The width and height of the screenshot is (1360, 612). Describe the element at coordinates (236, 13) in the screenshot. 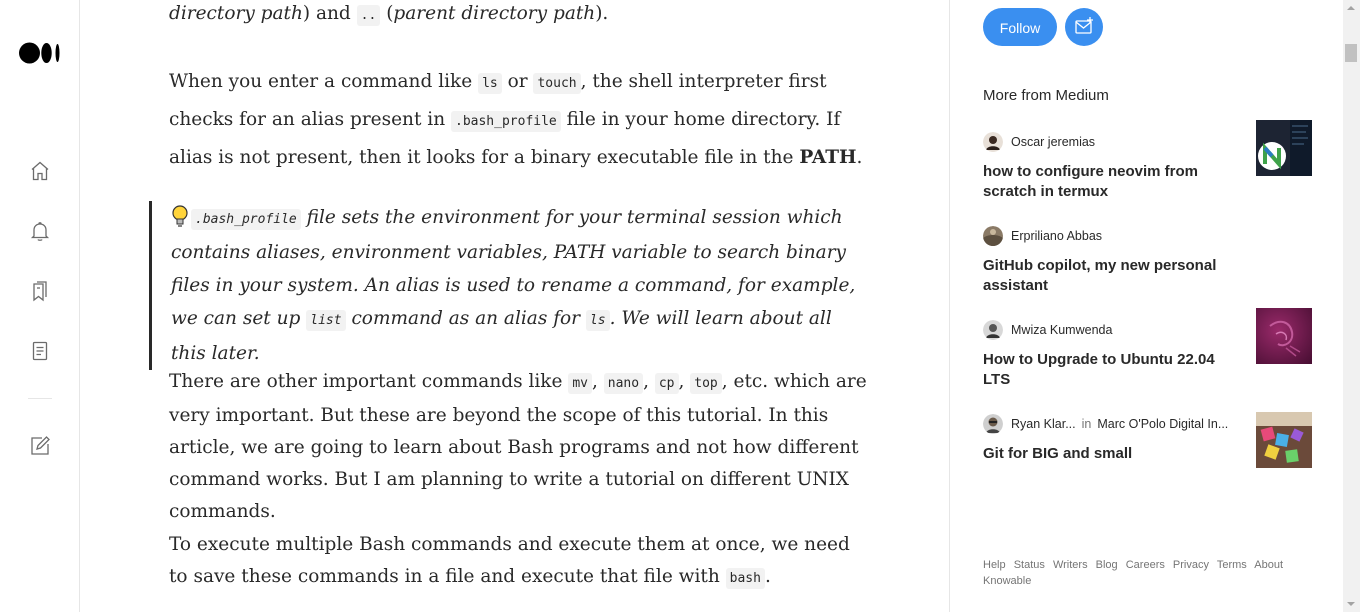

I see `text-run: directory path` at that location.